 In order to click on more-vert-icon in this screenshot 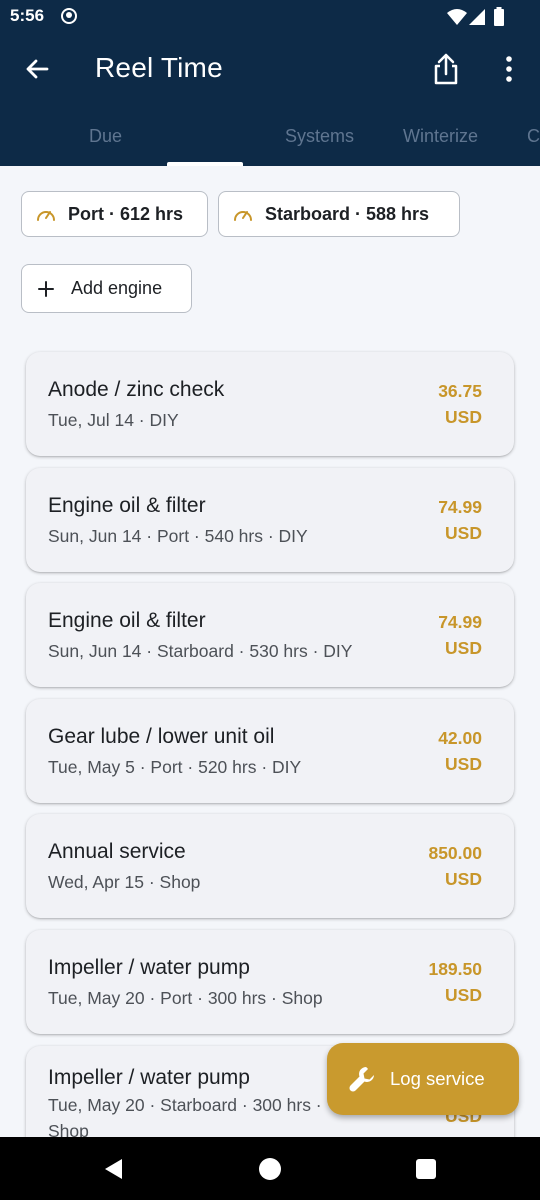, I will do `click(509, 69)`.